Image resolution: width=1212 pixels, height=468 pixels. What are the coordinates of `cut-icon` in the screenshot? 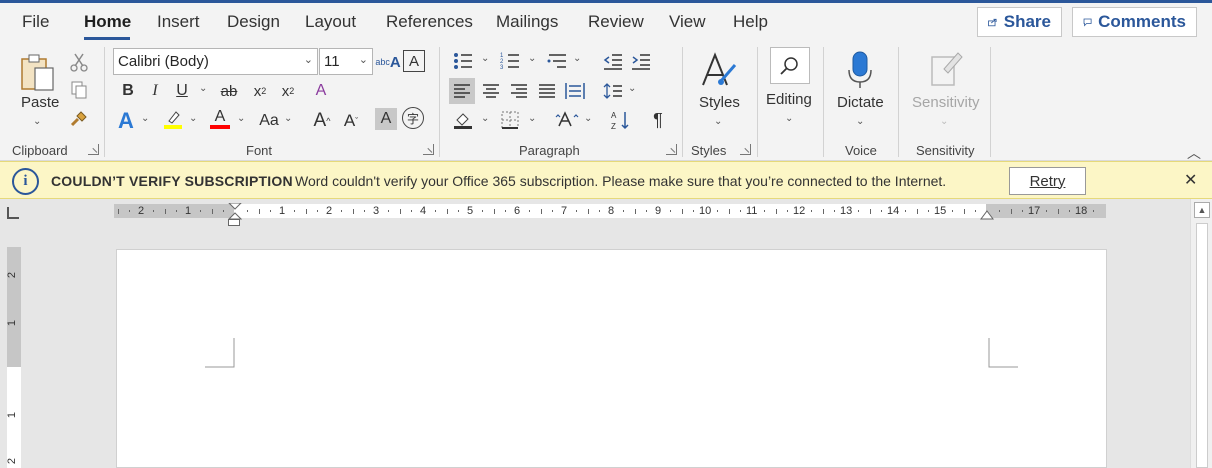 It's located at (79, 62).